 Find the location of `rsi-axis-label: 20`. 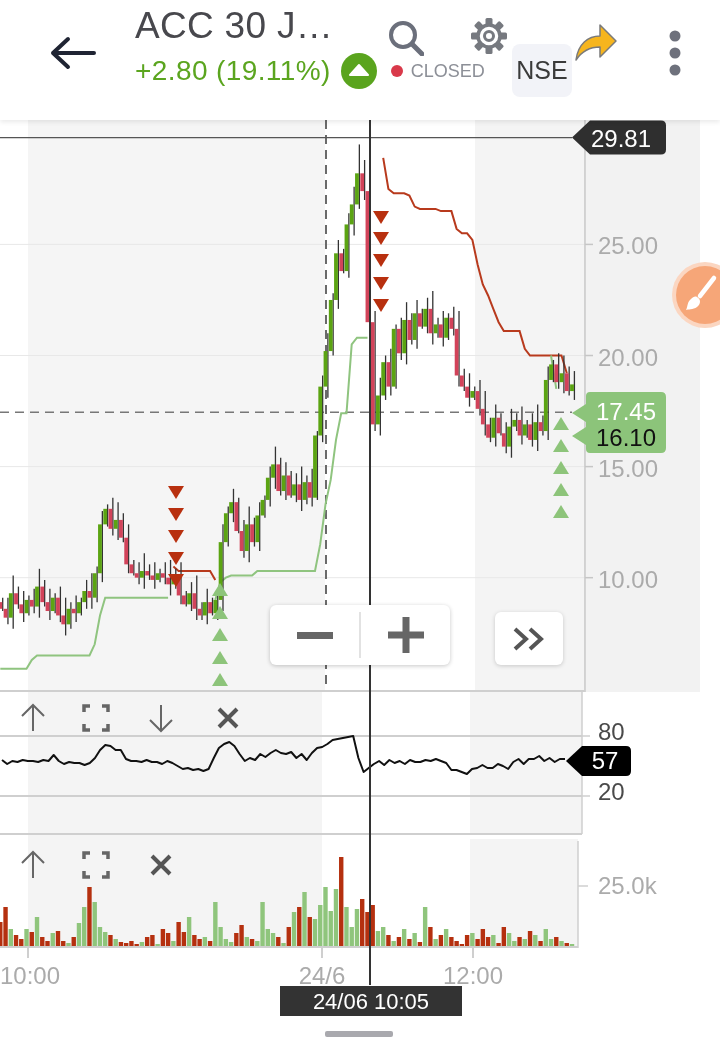

rsi-axis-label: 20 is located at coordinates (611, 791).